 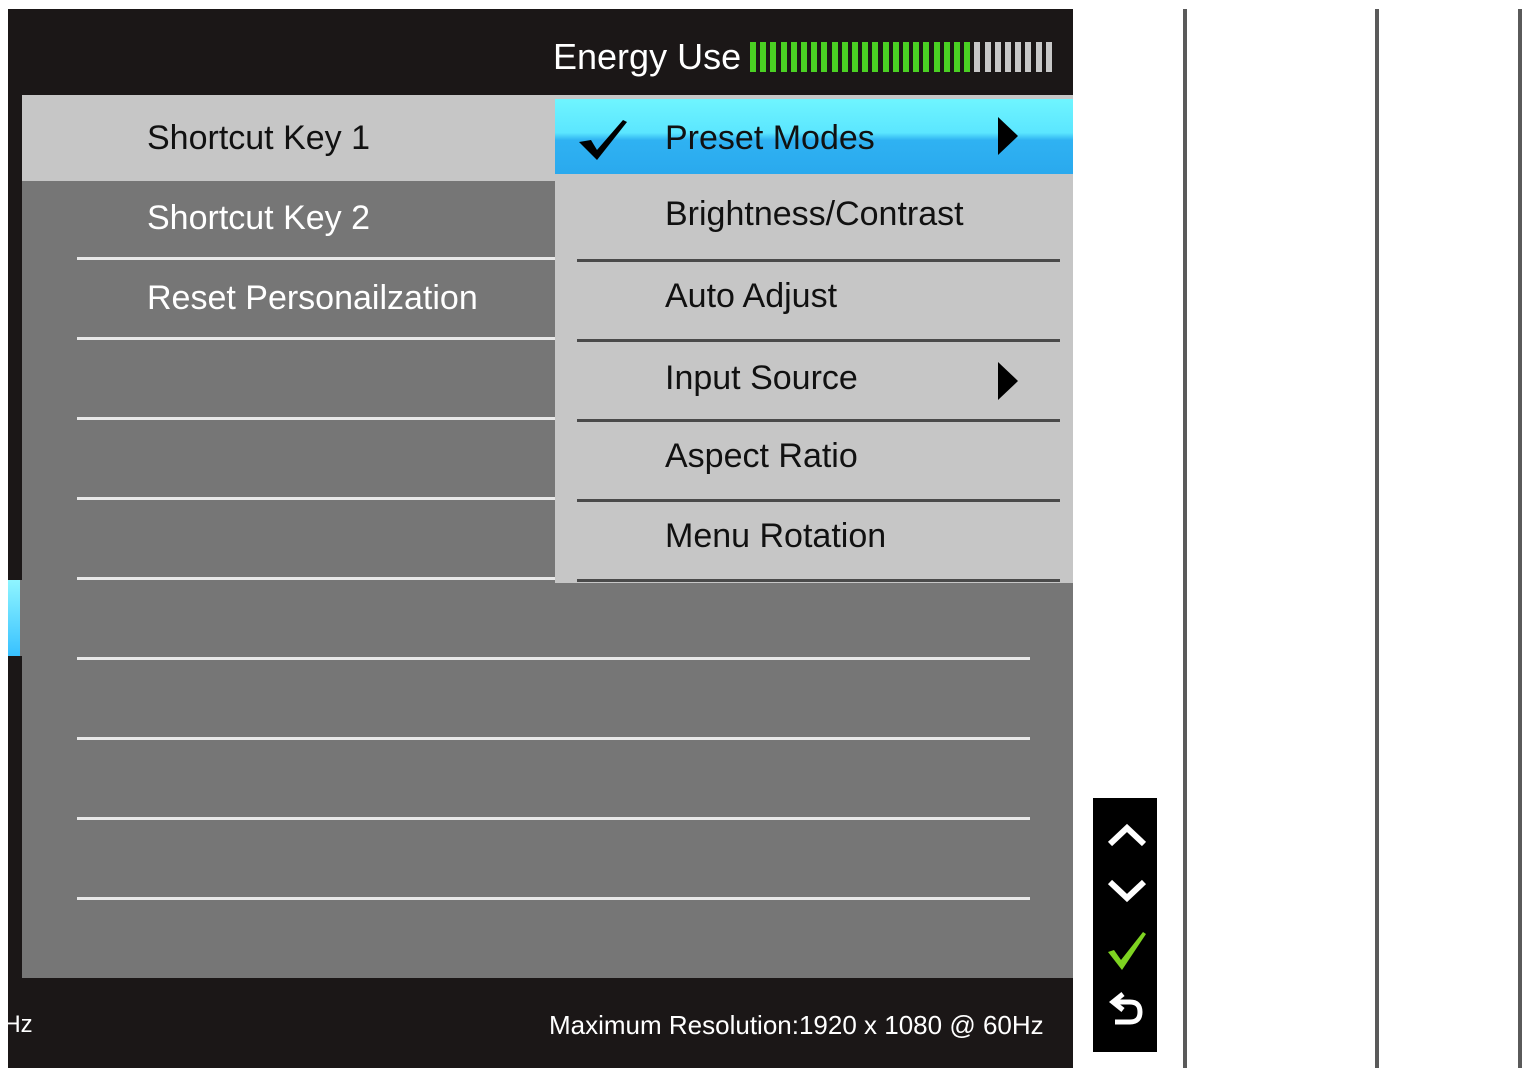 What do you see at coordinates (258, 218) in the screenshot?
I see `menu-item-shortcut-key-2: Shortcut Key 2` at bounding box center [258, 218].